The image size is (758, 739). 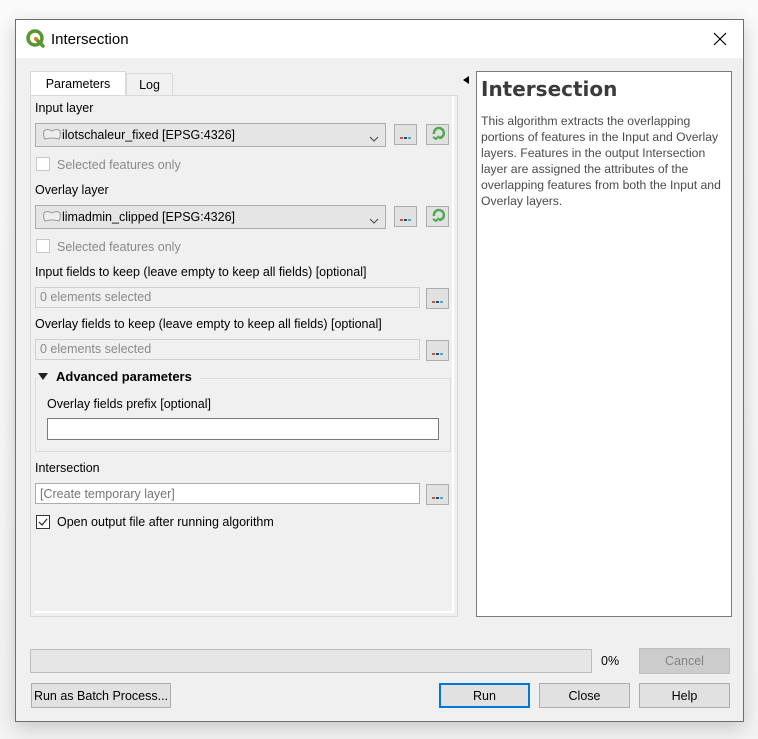 I want to click on input-layer-iterate-button, so click(x=437, y=134).